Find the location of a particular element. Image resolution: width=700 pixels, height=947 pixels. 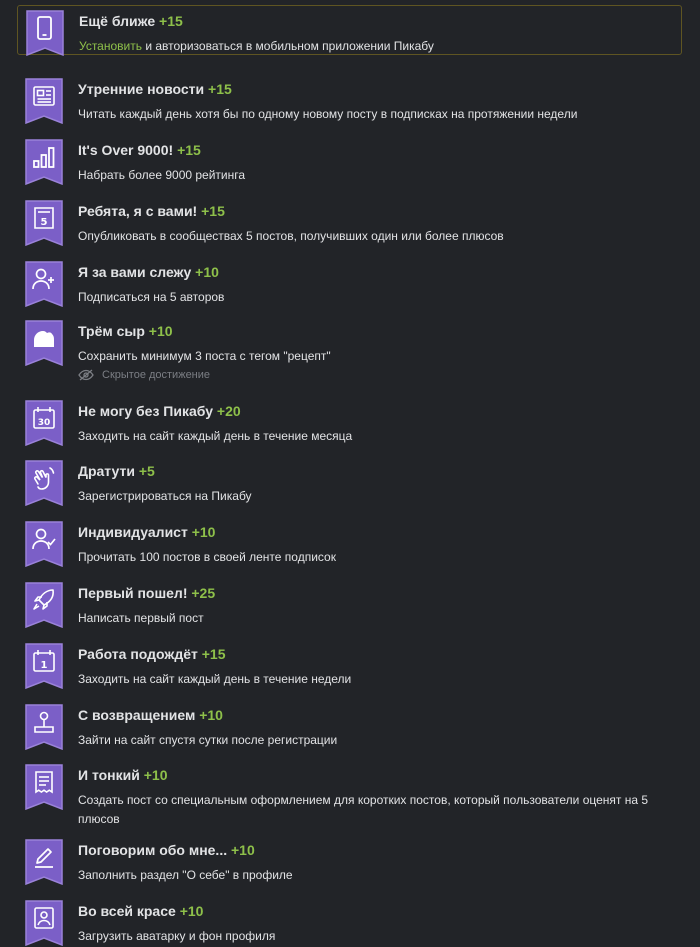

achievement-title: Ещё ближе +15 is located at coordinates (131, 21).